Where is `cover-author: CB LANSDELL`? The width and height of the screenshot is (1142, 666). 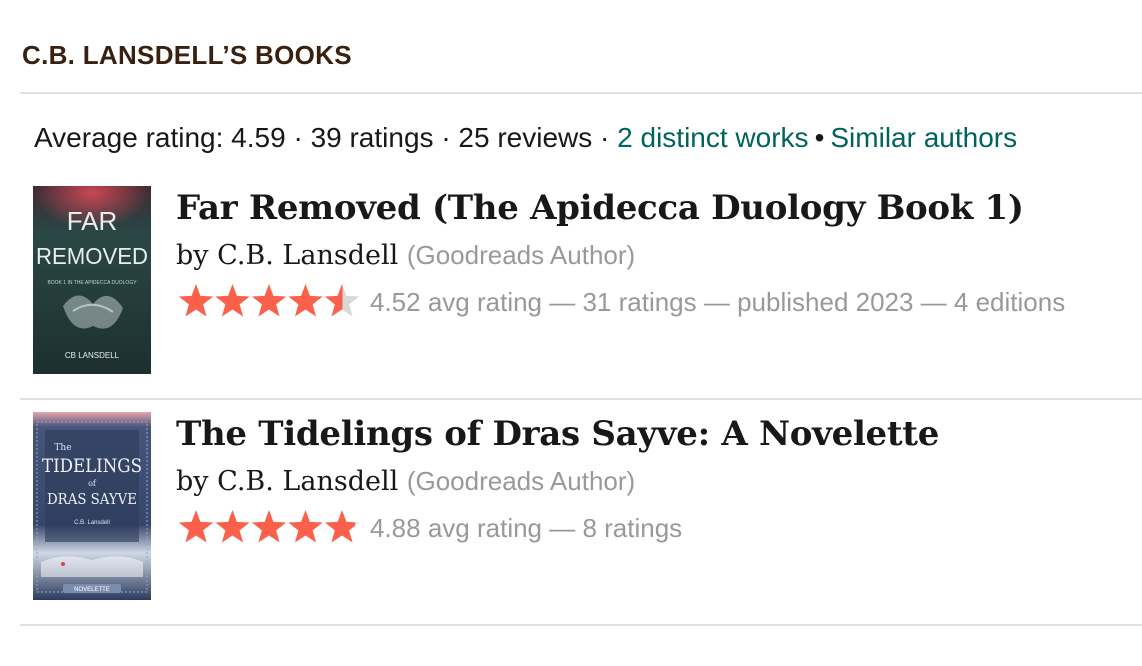 cover-author: CB LANSDELL is located at coordinates (92, 355).